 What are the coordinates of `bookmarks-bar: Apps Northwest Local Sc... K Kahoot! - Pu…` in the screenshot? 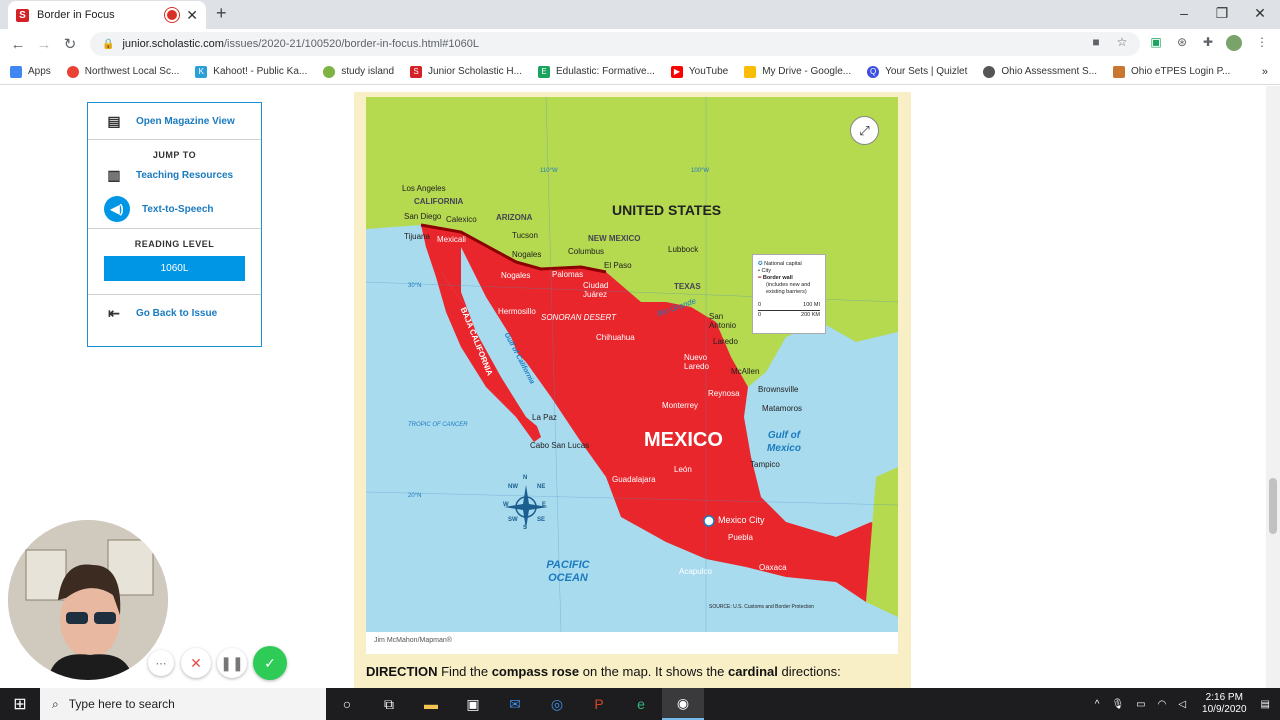 It's located at (640, 72).